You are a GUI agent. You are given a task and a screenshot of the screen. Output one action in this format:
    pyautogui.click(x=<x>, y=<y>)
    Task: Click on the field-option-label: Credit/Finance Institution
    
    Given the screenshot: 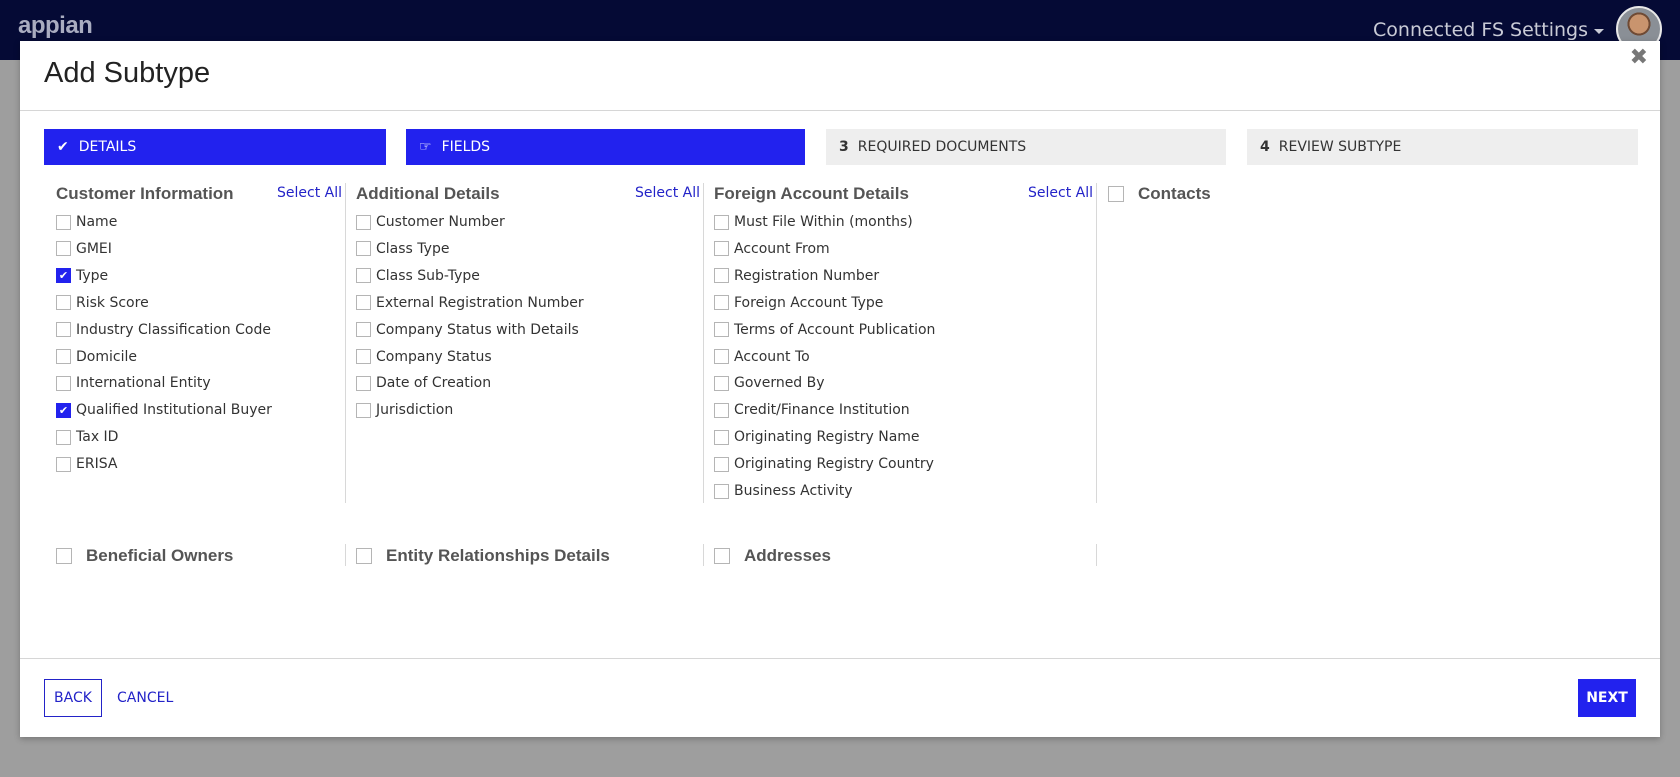 What is the action you would take?
    pyautogui.click(x=822, y=410)
    